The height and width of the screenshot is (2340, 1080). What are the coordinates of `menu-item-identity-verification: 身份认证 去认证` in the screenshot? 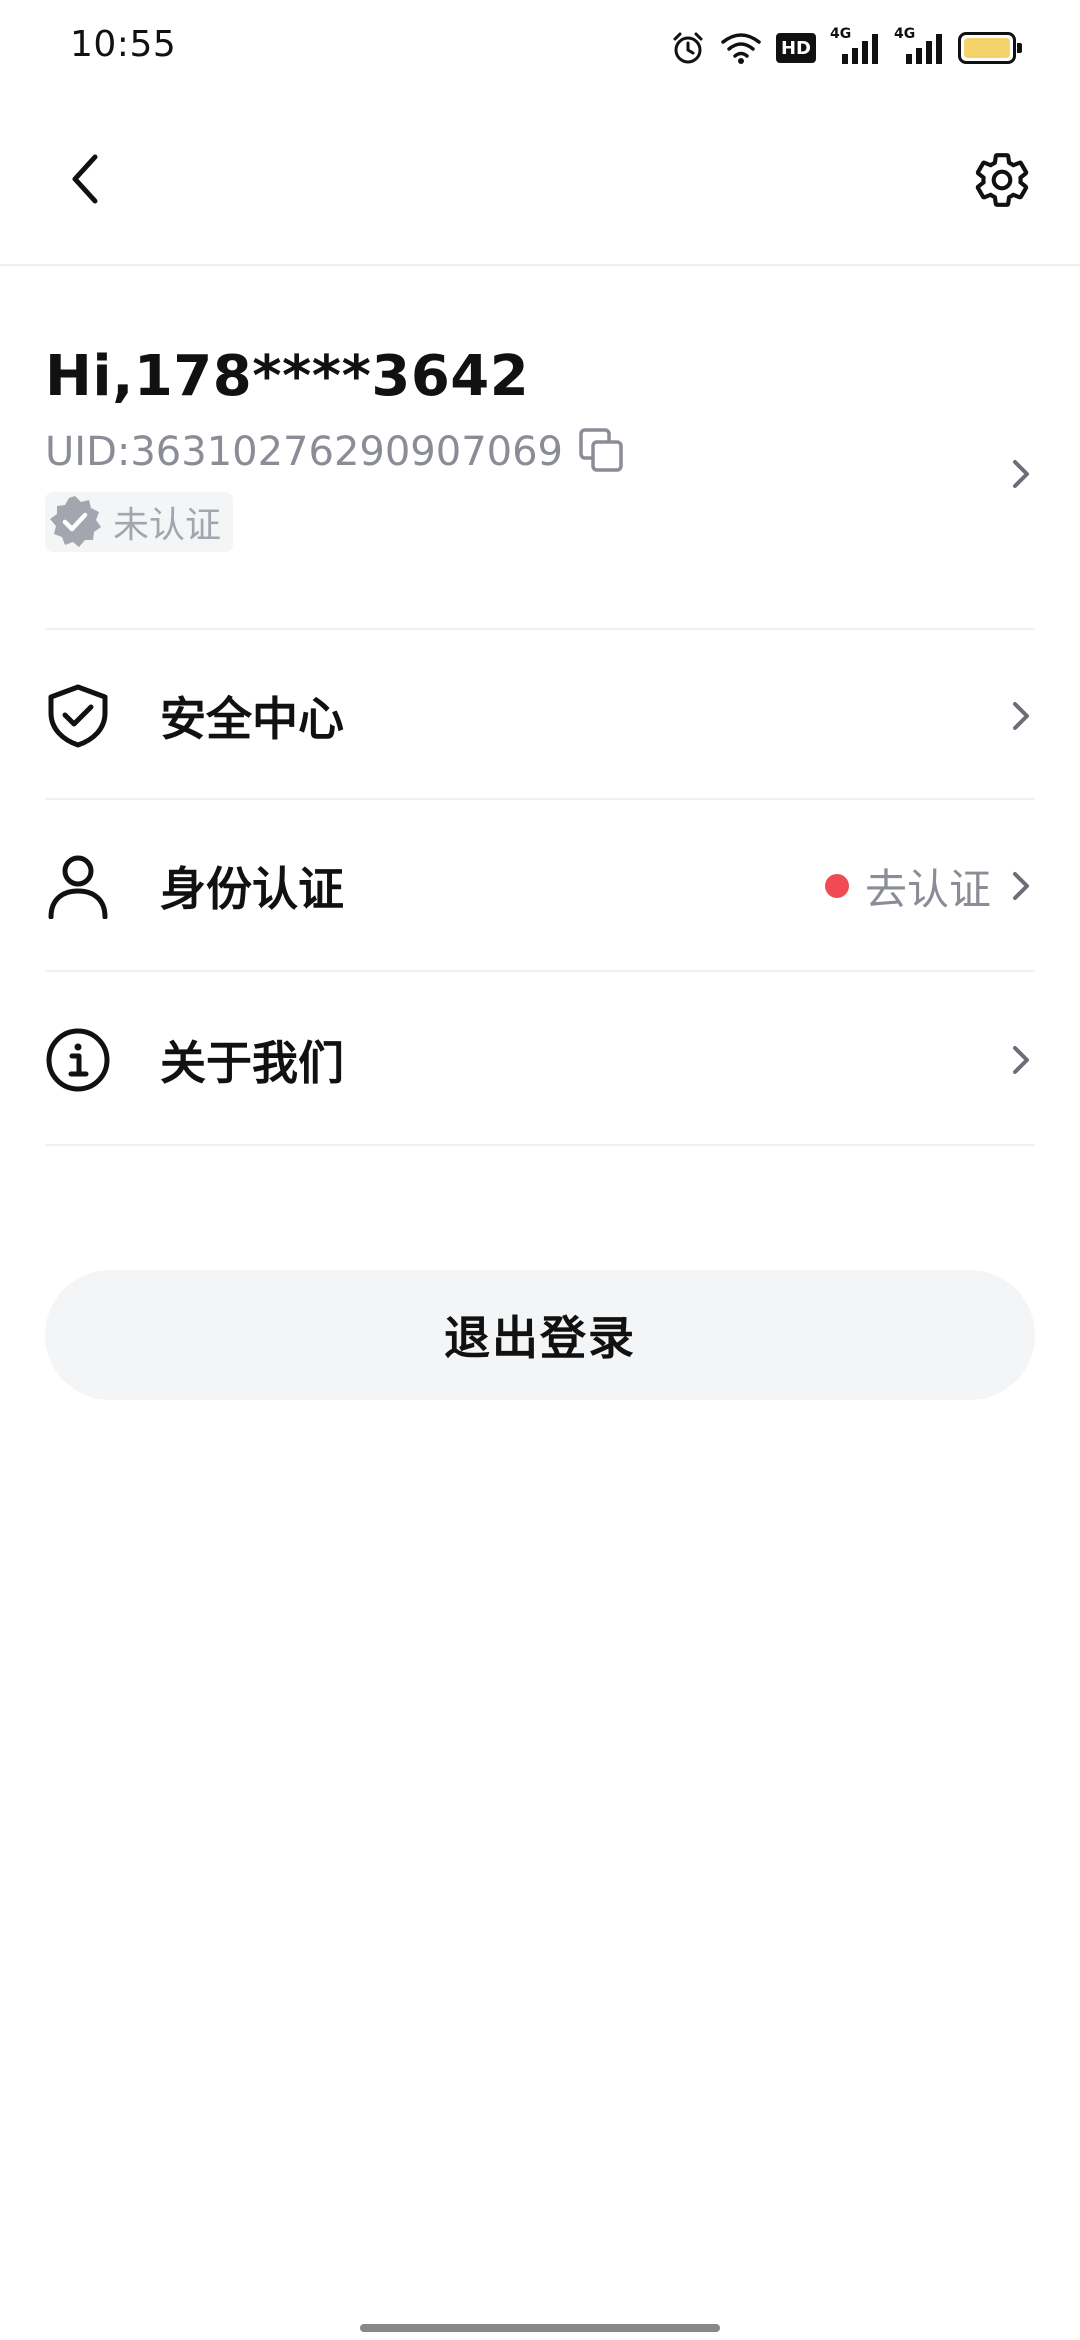 It's located at (540, 886).